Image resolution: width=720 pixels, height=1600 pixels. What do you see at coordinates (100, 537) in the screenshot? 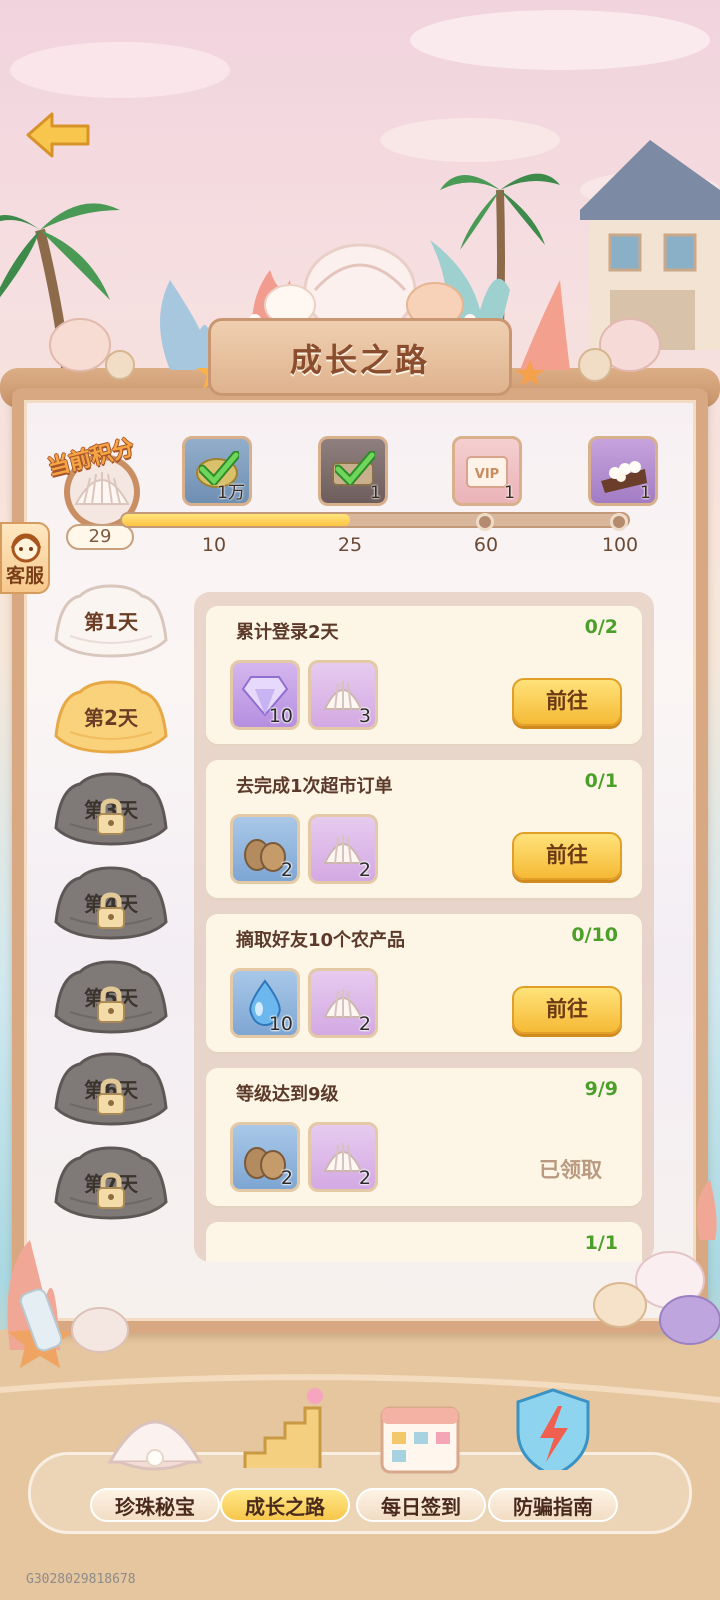
I see `score-value: 29` at bounding box center [100, 537].